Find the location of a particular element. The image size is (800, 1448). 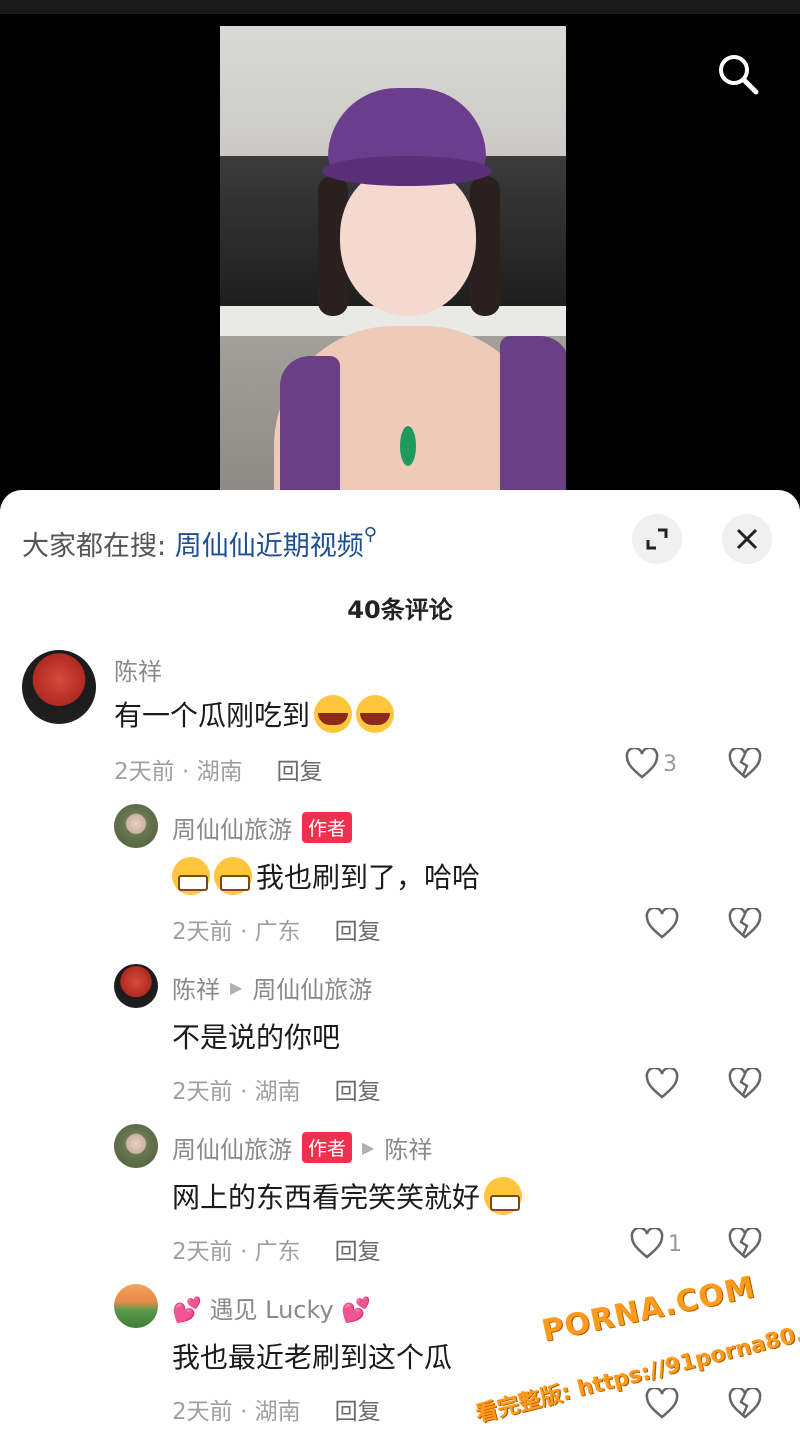

close-button is located at coordinates (747, 539).